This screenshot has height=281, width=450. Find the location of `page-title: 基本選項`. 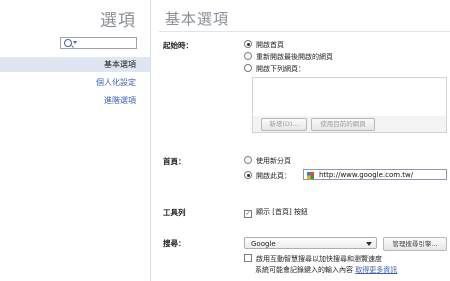

page-title: 基本選項 is located at coordinates (197, 19).